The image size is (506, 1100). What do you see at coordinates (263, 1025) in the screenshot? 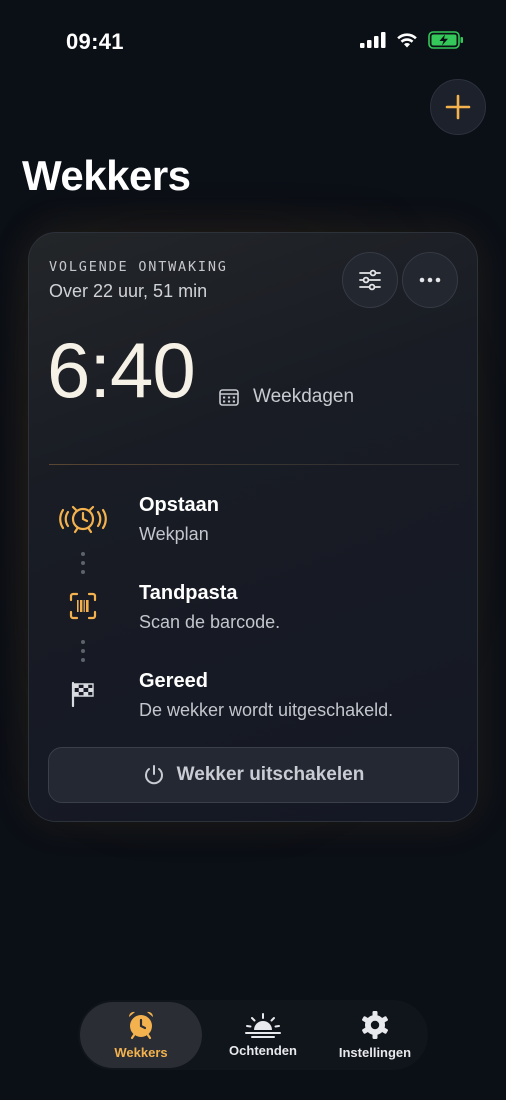
I see `sunrise-icon` at bounding box center [263, 1025].